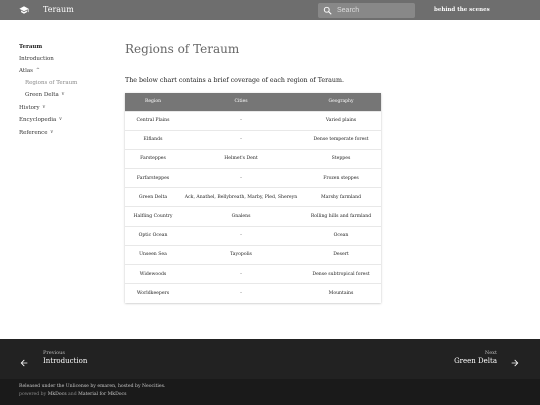 This screenshot has width=540, height=405. I want to click on search-icon, so click(327, 10).